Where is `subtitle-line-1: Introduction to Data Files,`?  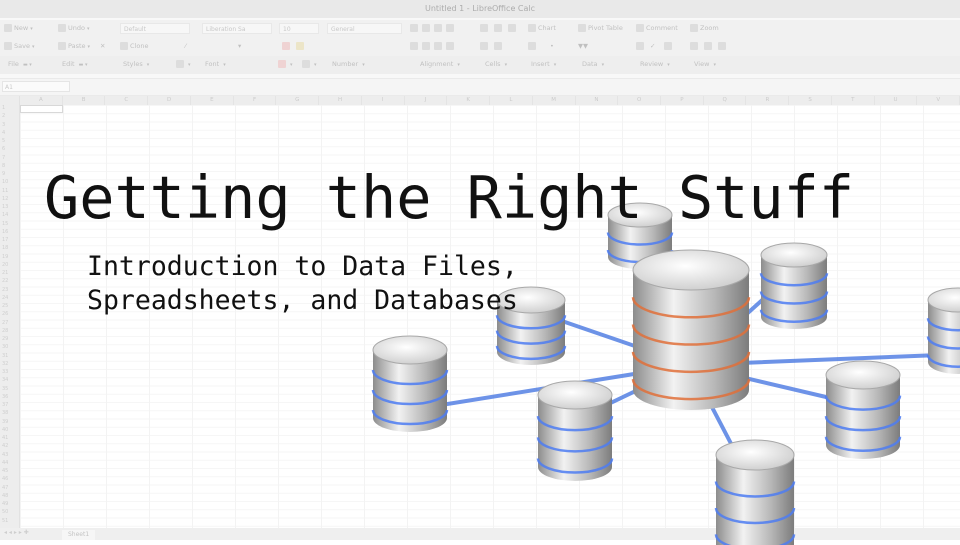
subtitle-line-1: Introduction to Data Files, is located at coordinates (302, 266).